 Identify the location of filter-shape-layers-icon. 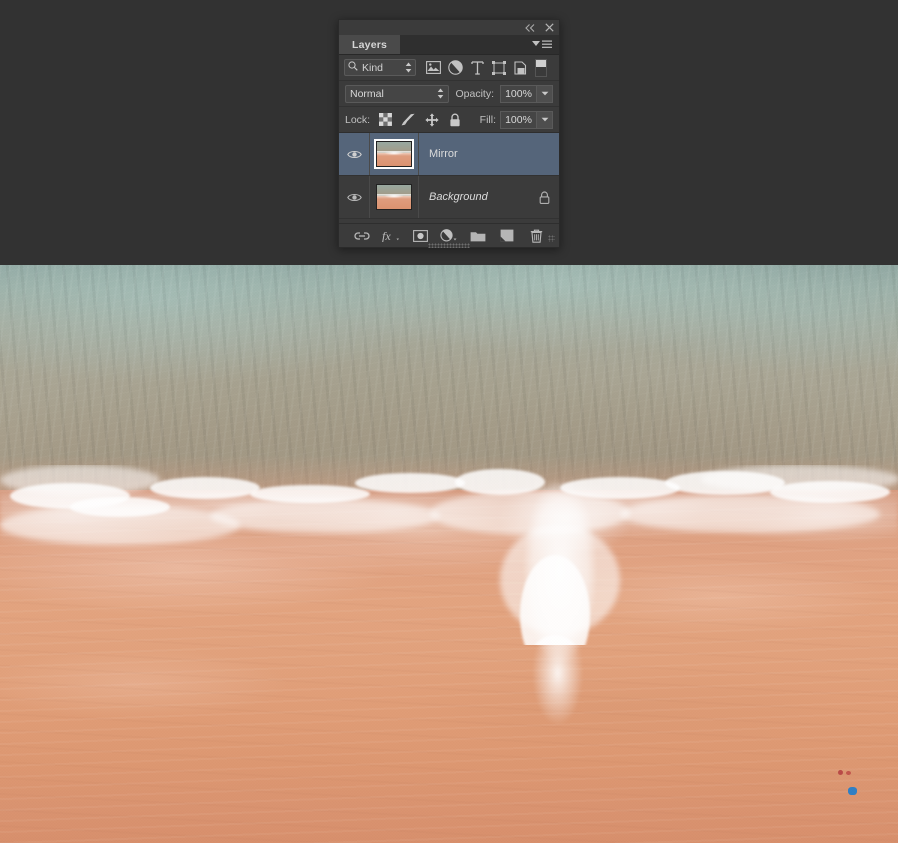
(499, 68).